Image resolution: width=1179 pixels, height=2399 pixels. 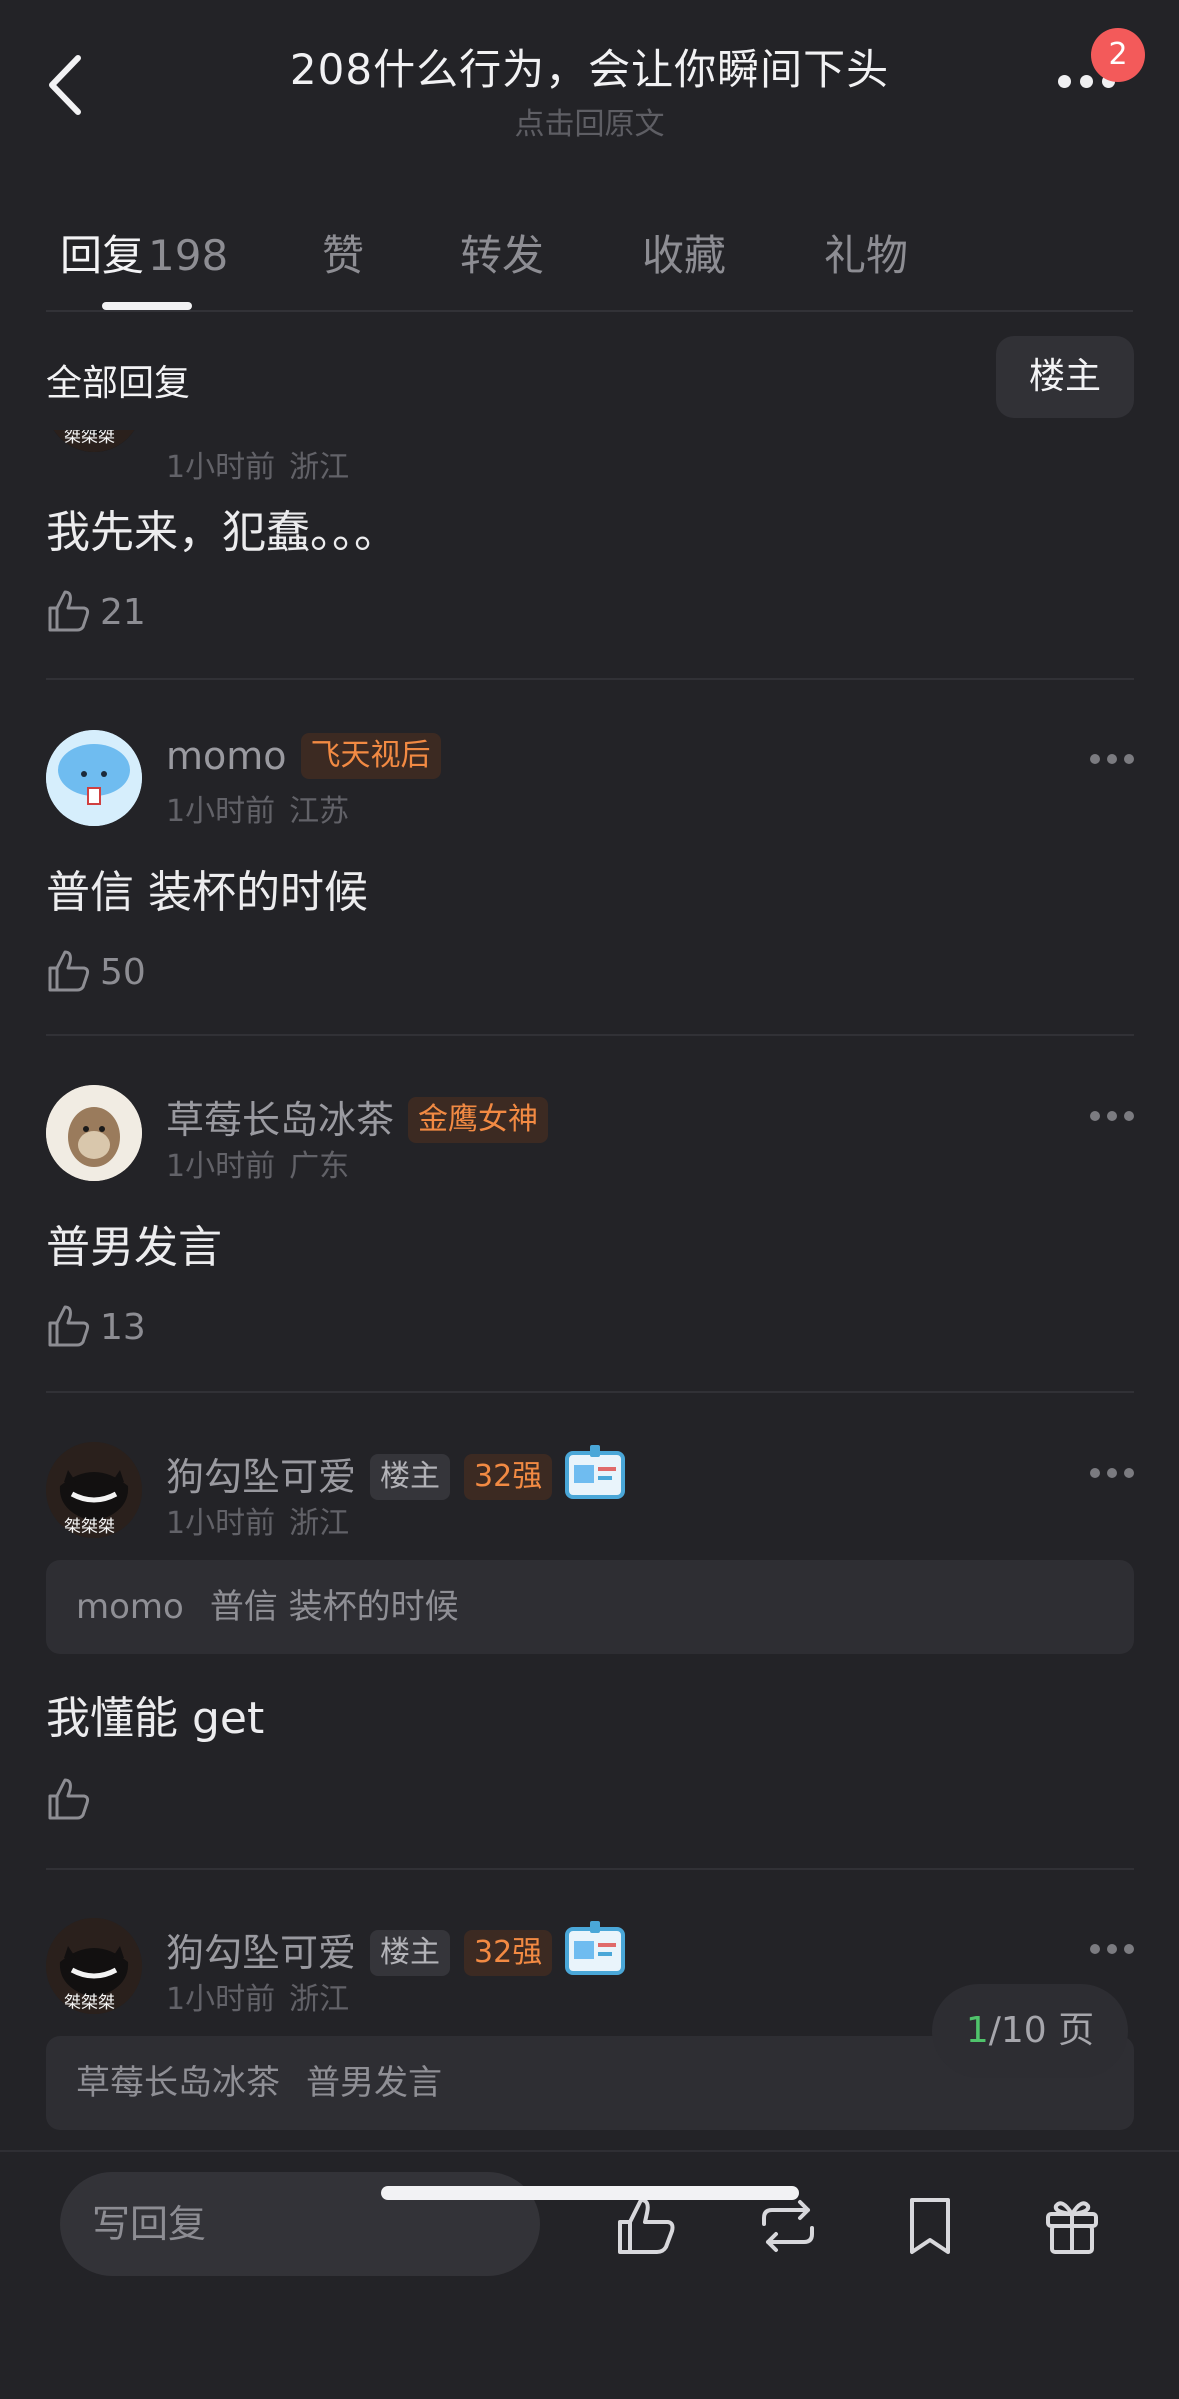 I want to click on avatar-character-icon, so click(x=94, y=778).